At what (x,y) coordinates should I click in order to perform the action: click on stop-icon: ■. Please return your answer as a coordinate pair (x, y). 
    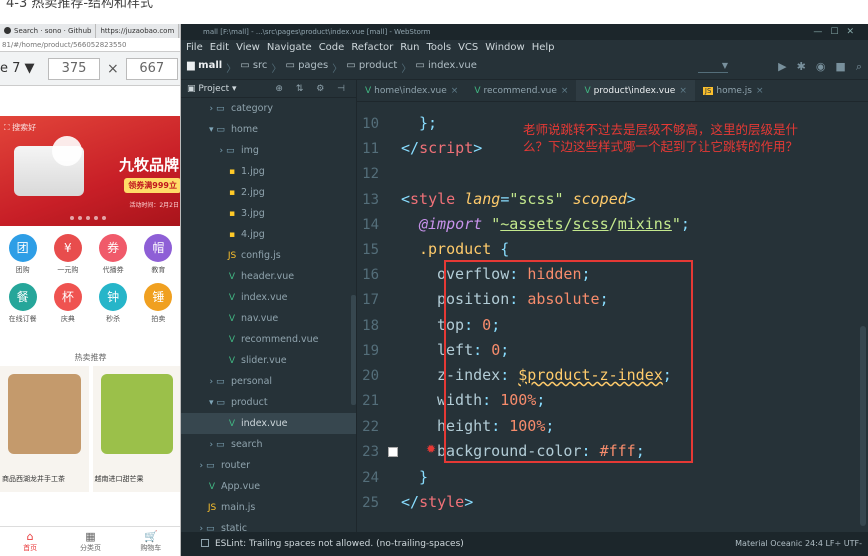
    Looking at the image, I should click on (840, 67).